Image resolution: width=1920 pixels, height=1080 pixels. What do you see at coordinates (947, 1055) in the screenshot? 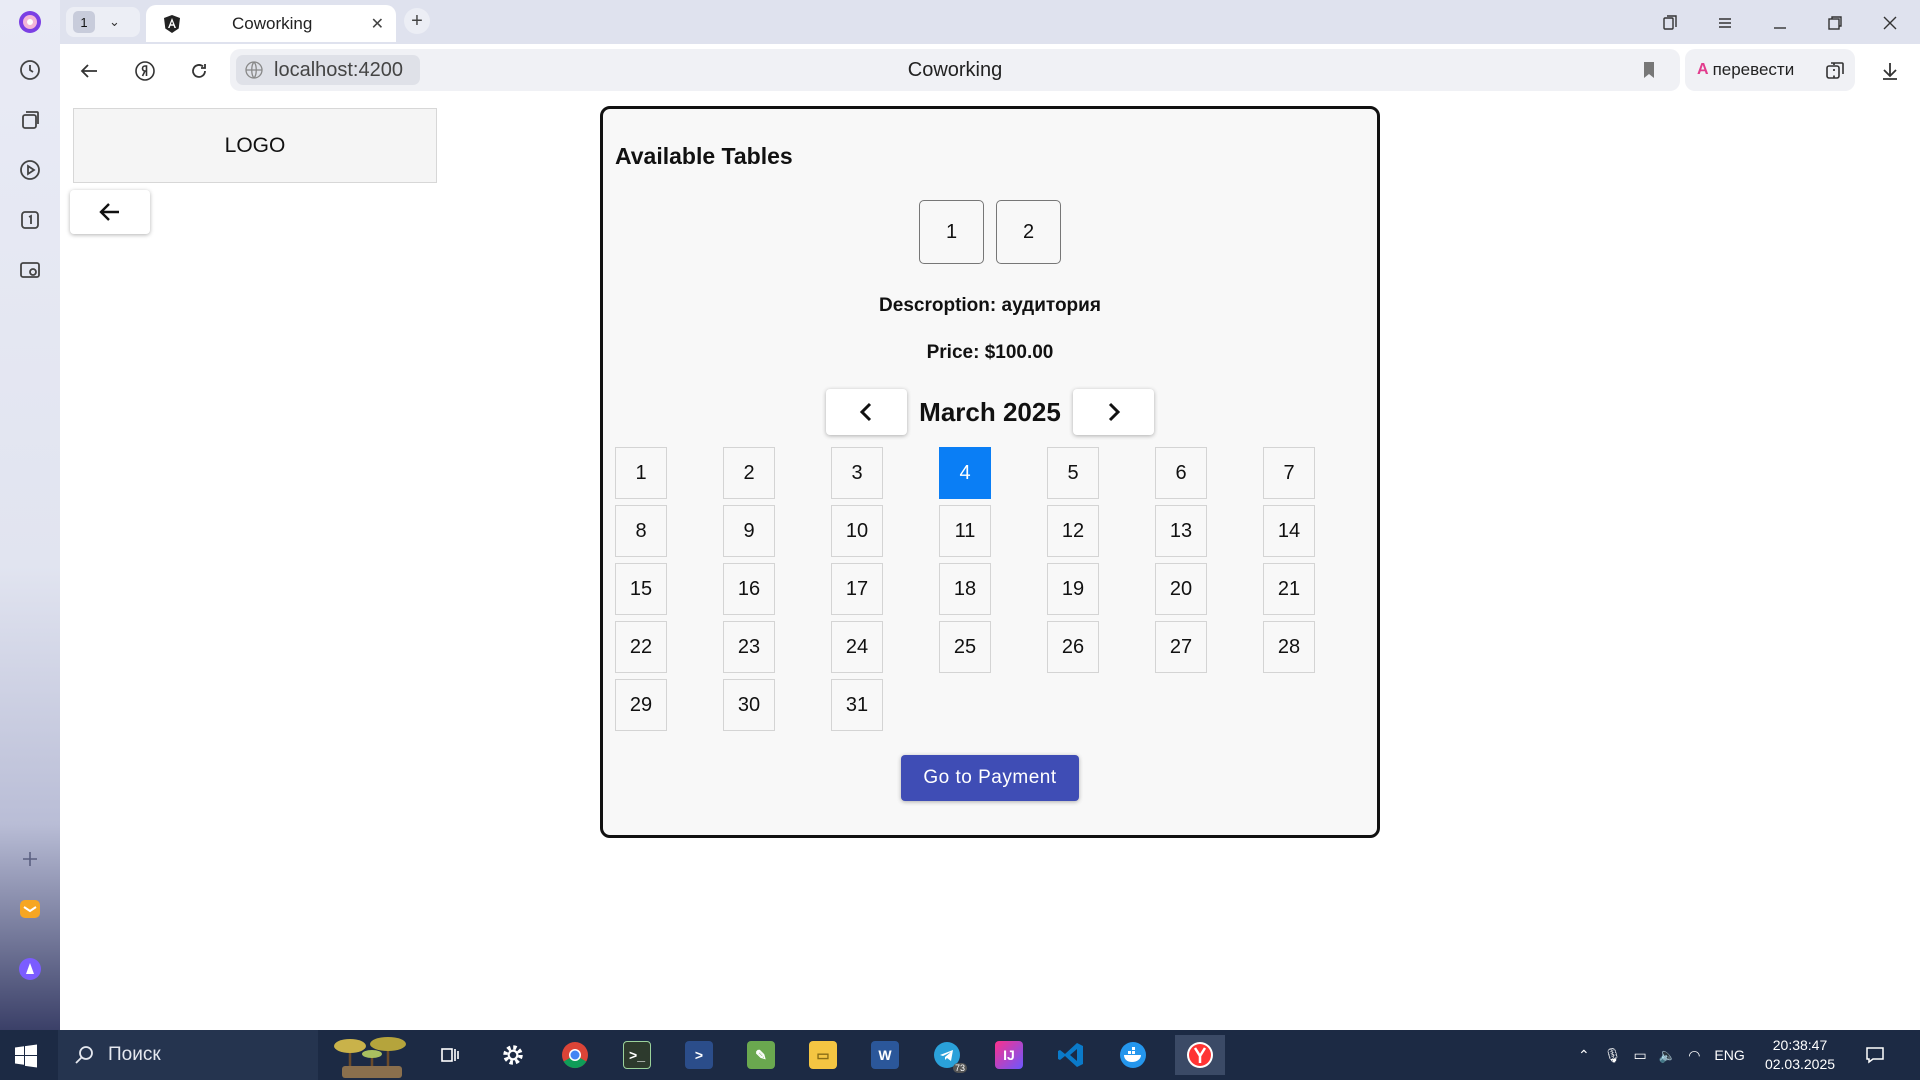
I see `taskbar-telegram: 73` at bounding box center [947, 1055].